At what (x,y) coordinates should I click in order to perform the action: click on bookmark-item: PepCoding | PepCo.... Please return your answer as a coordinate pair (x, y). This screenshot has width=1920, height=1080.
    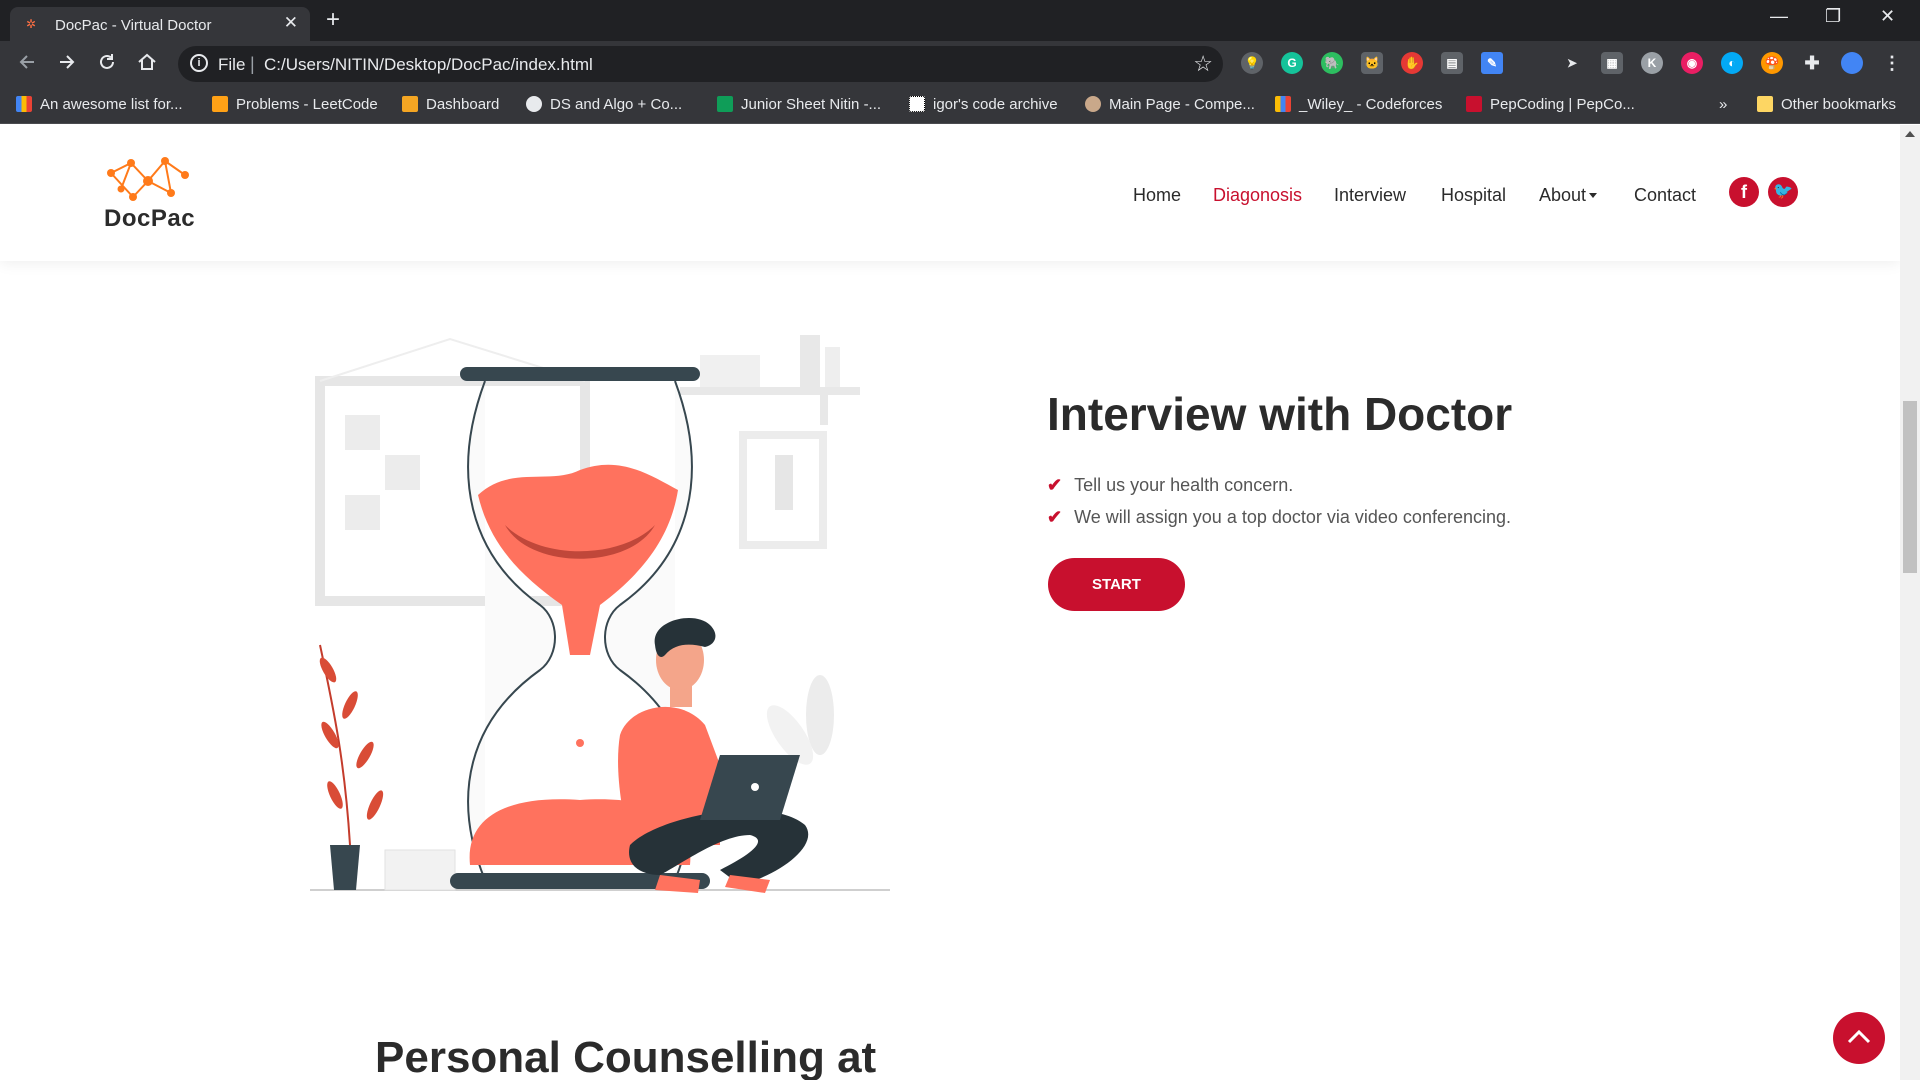
    Looking at the image, I should click on (1550, 104).